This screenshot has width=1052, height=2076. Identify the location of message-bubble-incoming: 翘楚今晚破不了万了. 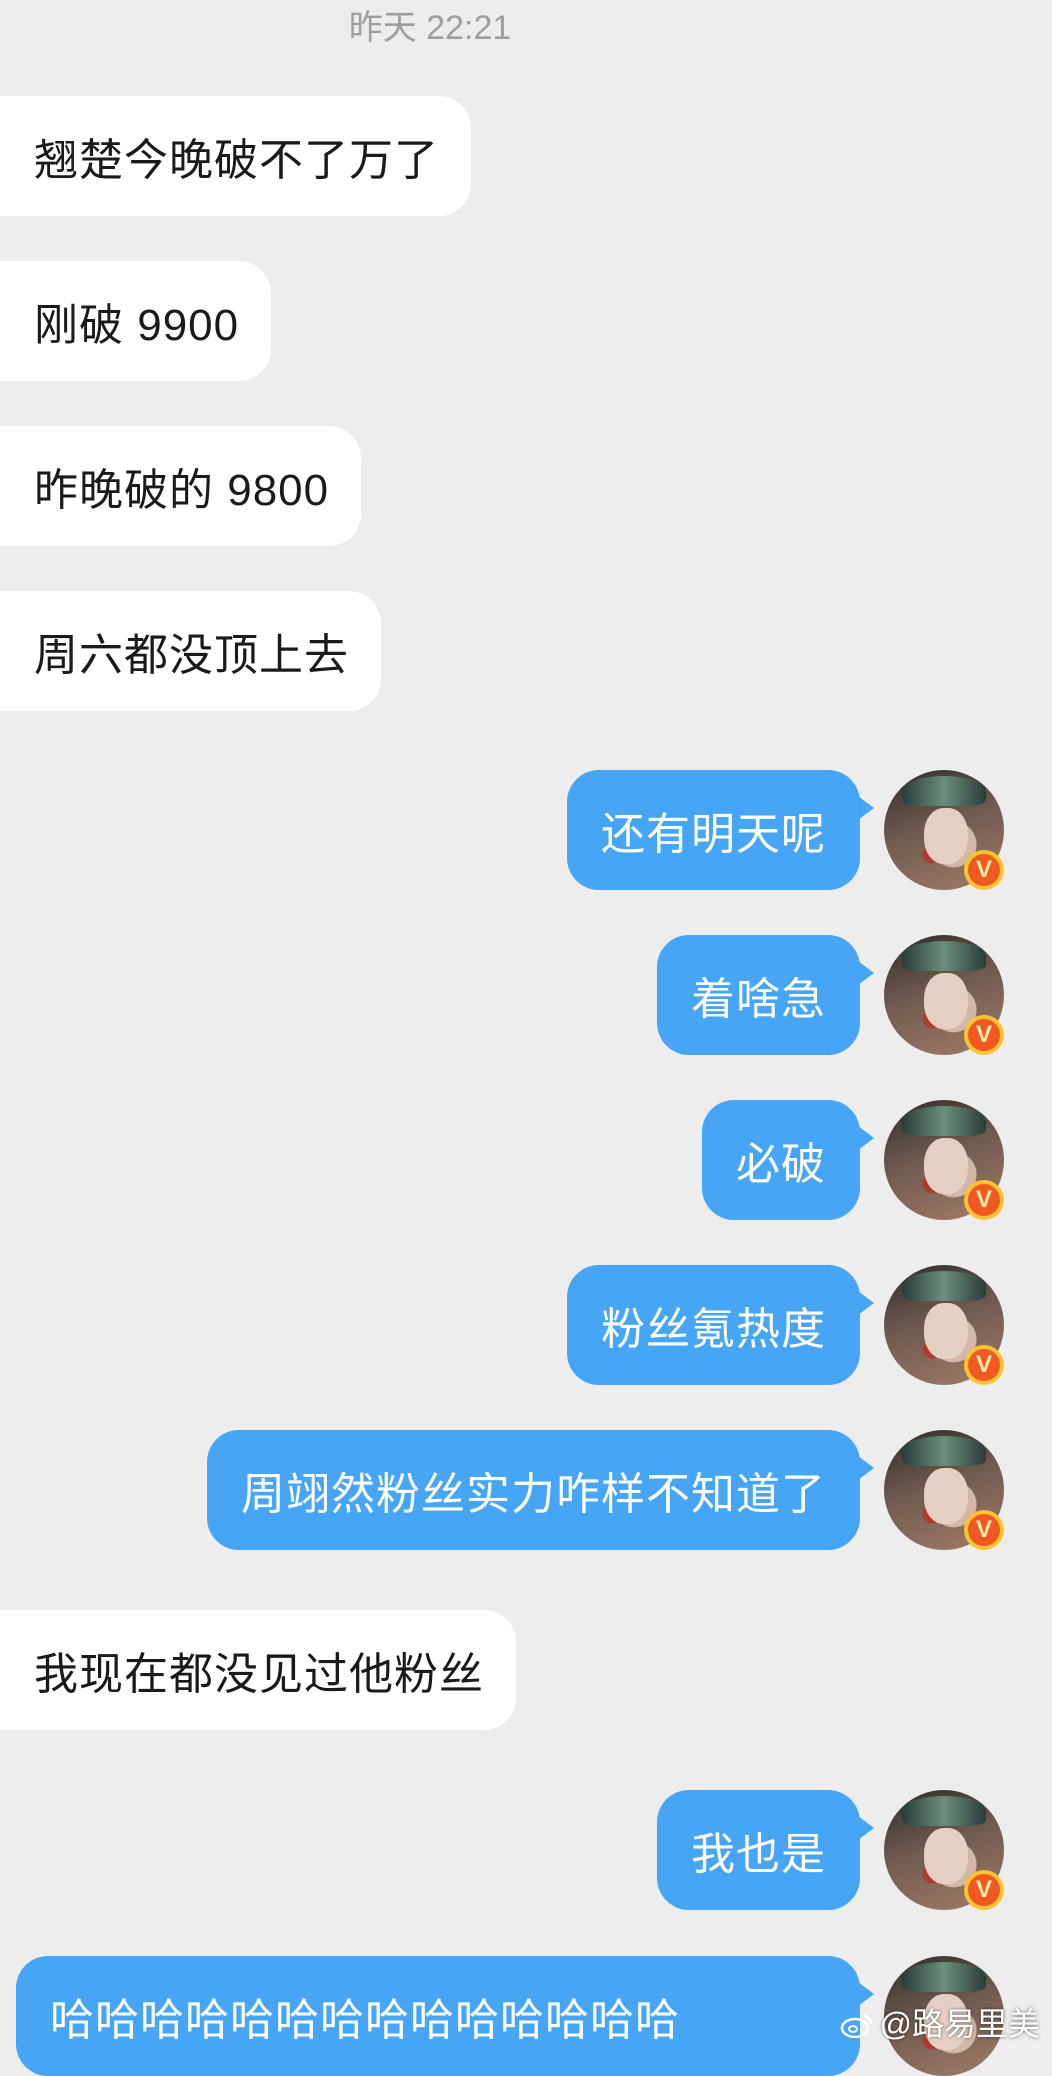
(235, 156).